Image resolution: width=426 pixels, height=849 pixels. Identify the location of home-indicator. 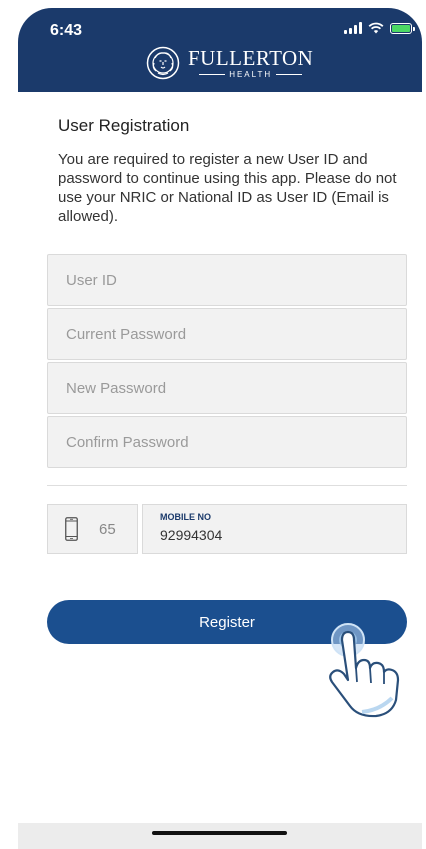
(219, 833).